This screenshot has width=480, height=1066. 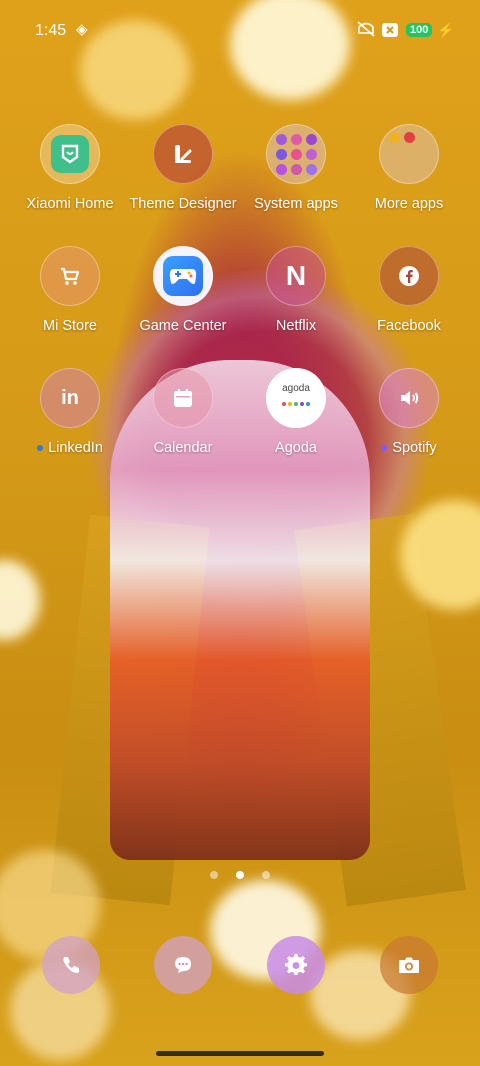 What do you see at coordinates (70, 398) in the screenshot?
I see `linkedin-icon: in` at bounding box center [70, 398].